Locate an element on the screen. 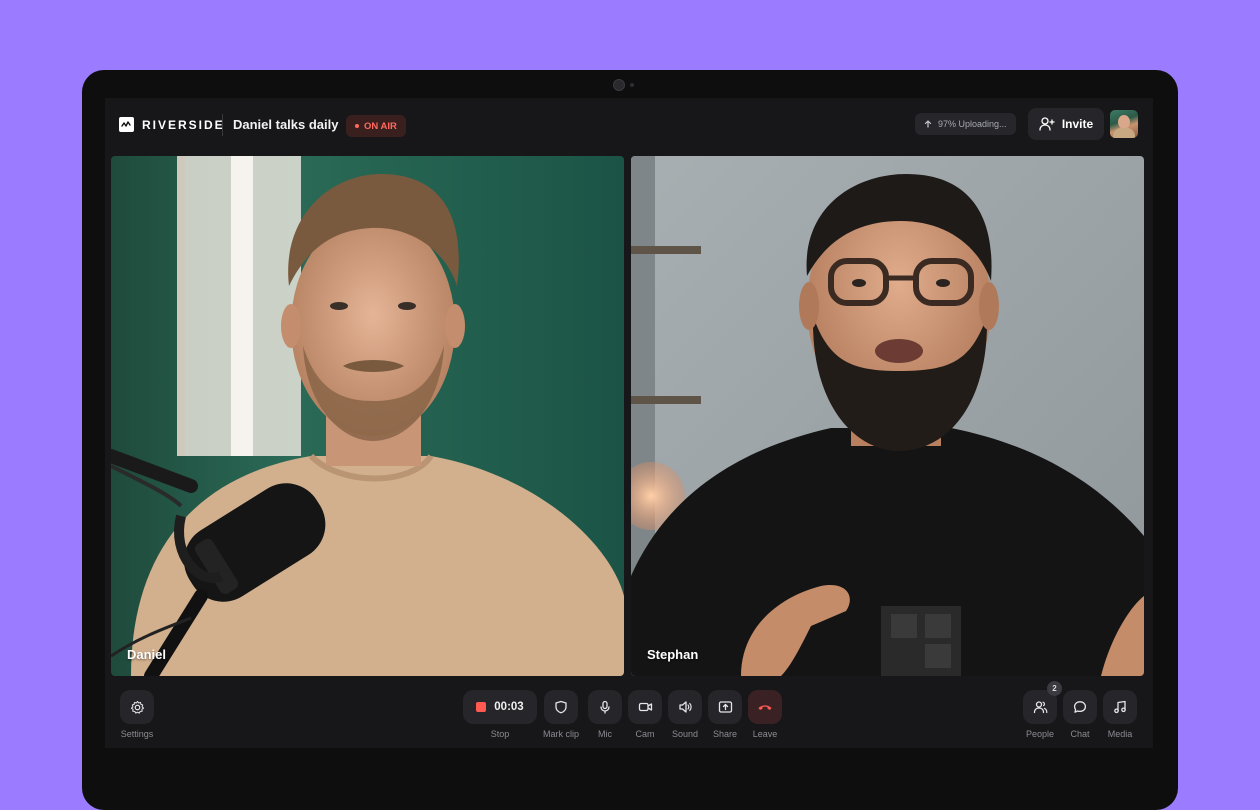  share-button is located at coordinates (725, 707).